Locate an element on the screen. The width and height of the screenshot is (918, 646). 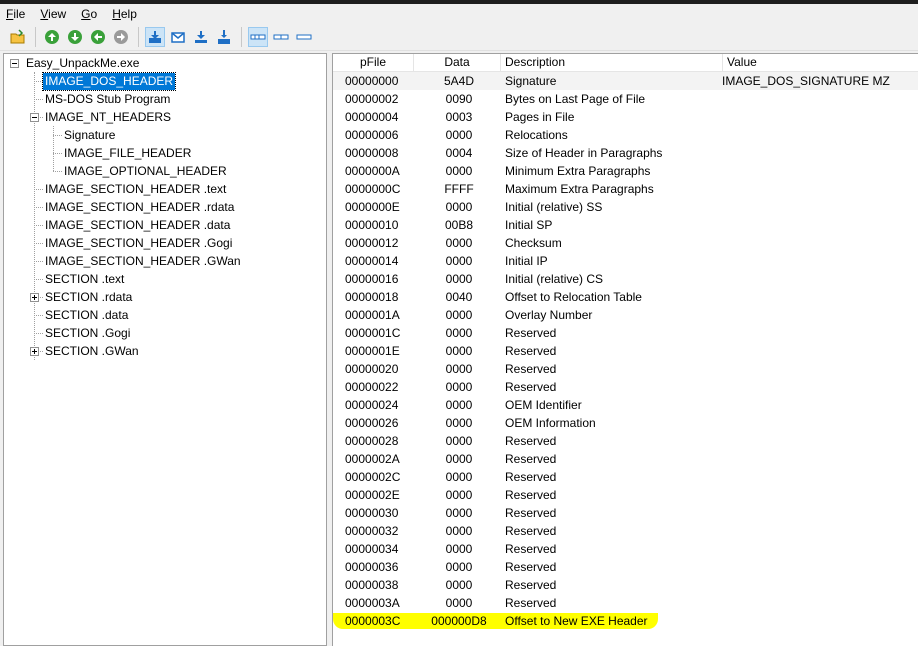
table-row: 00000038 0000 Reserved is located at coordinates (625, 585).